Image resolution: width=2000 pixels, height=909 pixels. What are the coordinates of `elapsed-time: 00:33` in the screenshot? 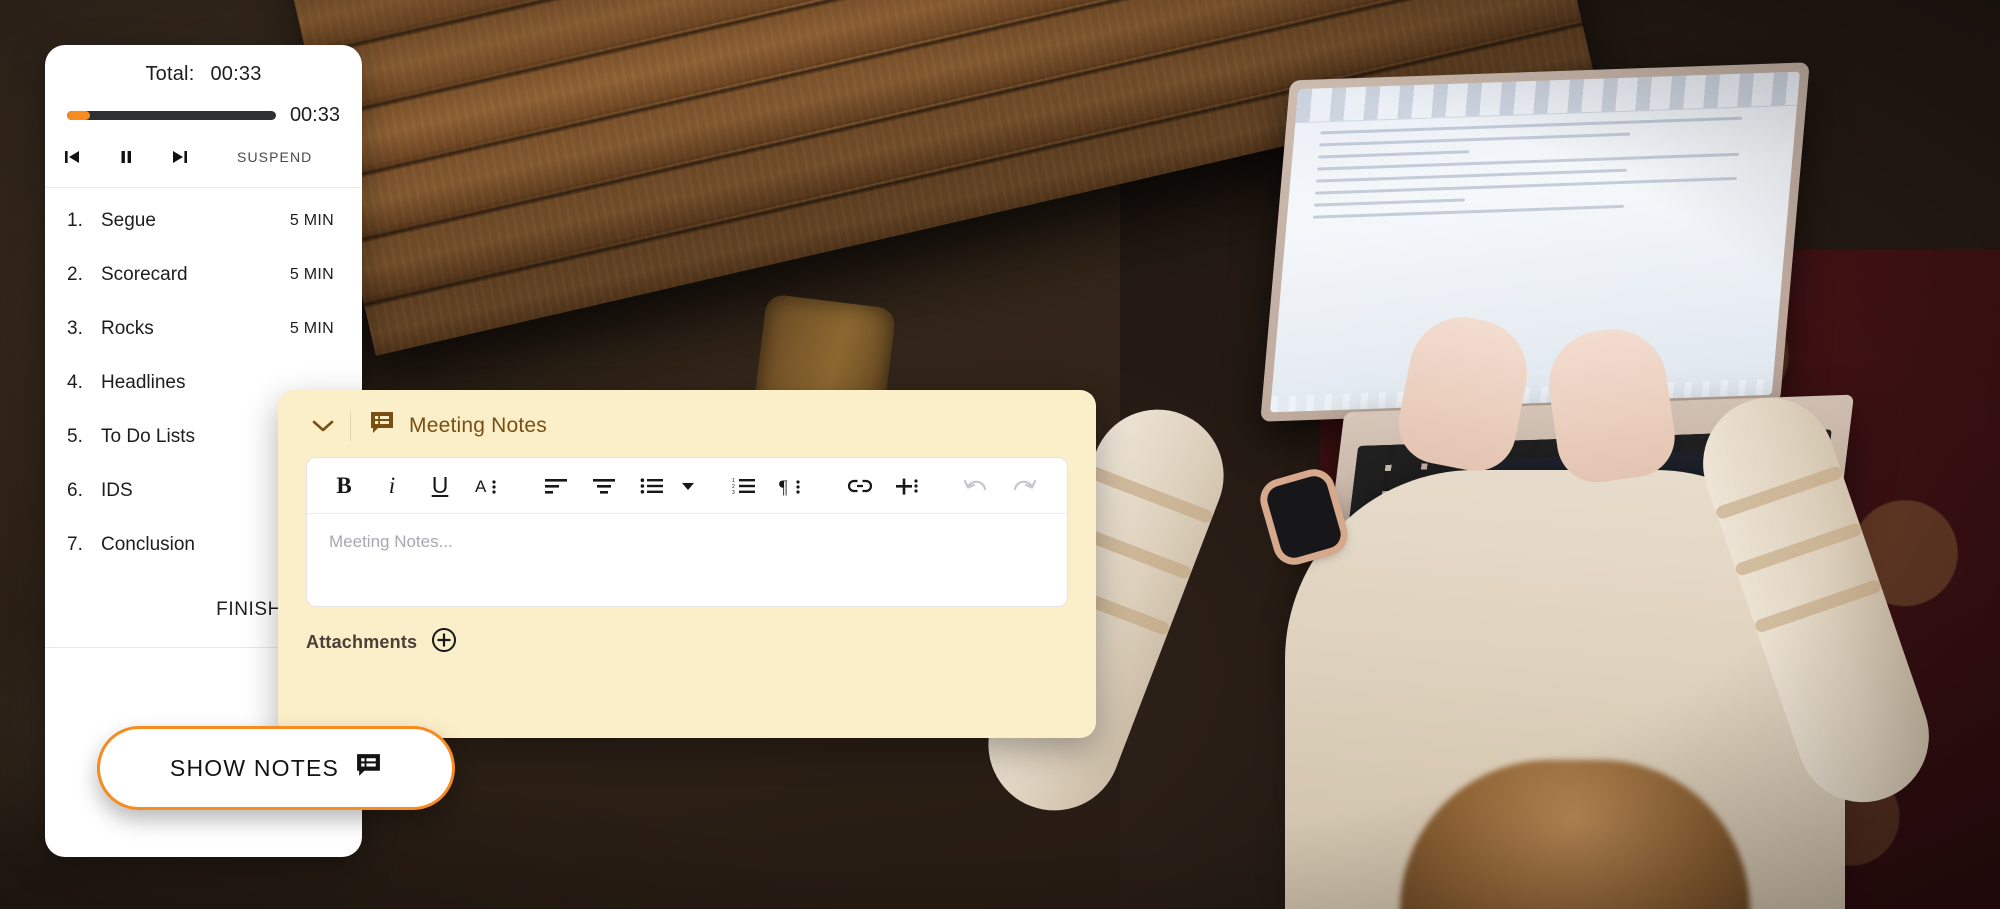 It's located at (314, 115).